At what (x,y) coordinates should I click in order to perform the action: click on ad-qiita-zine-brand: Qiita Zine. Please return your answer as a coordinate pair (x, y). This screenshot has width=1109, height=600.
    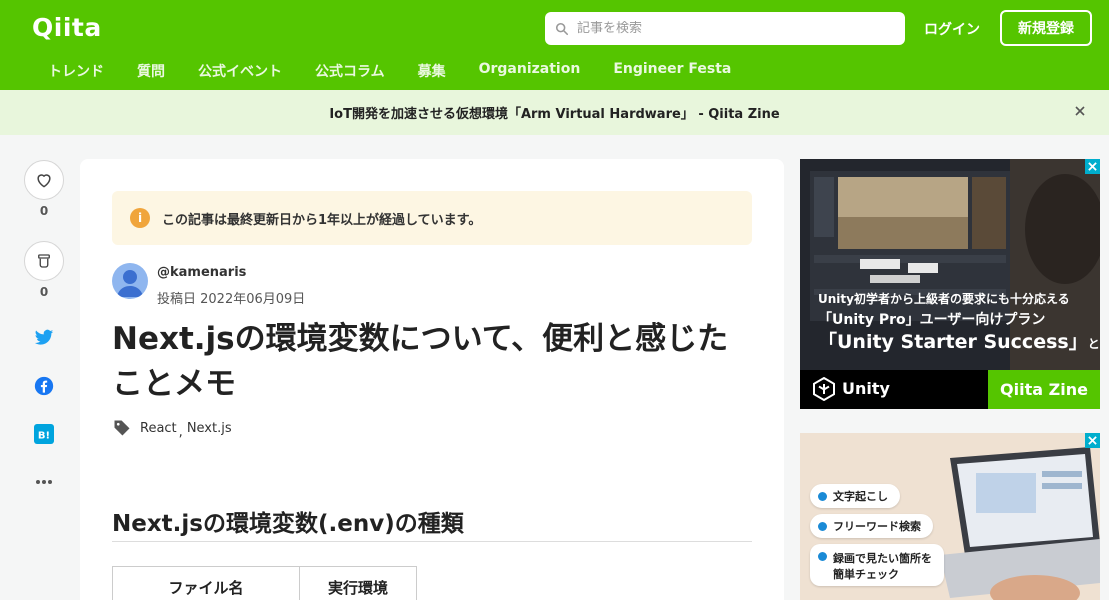
    Looking at the image, I should click on (1044, 389).